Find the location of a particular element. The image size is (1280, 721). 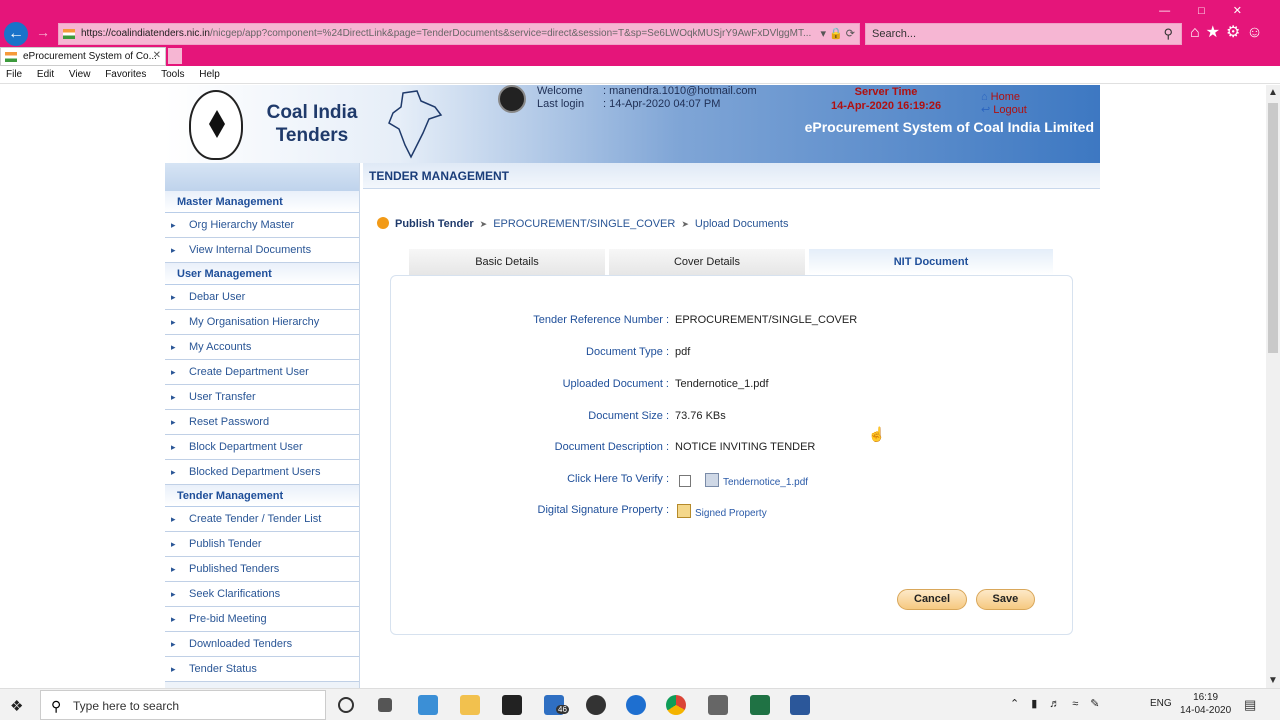

refresh-icon: ▾ 🔒 ⟳ is located at coordinates (837, 33).